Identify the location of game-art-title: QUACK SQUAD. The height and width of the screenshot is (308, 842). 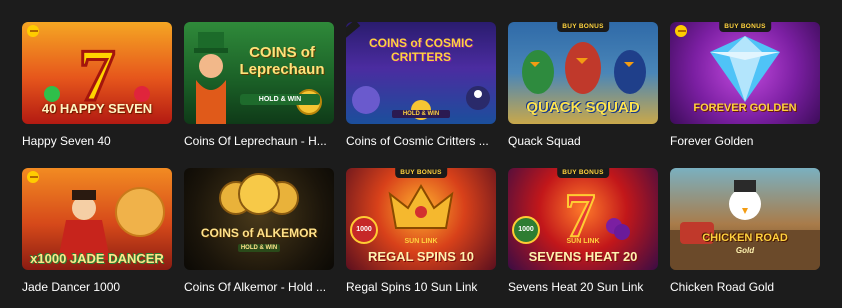
(583, 107).